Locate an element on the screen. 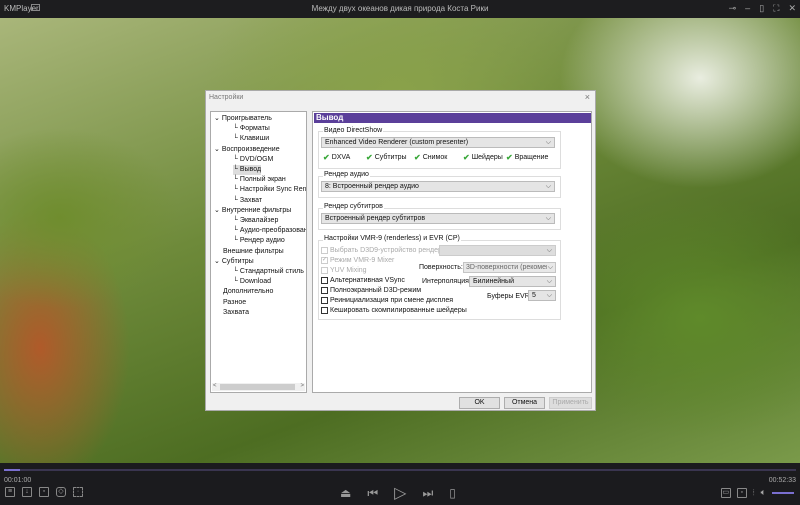  tree-item: └ DVD/OGM is located at coordinates (253, 160).